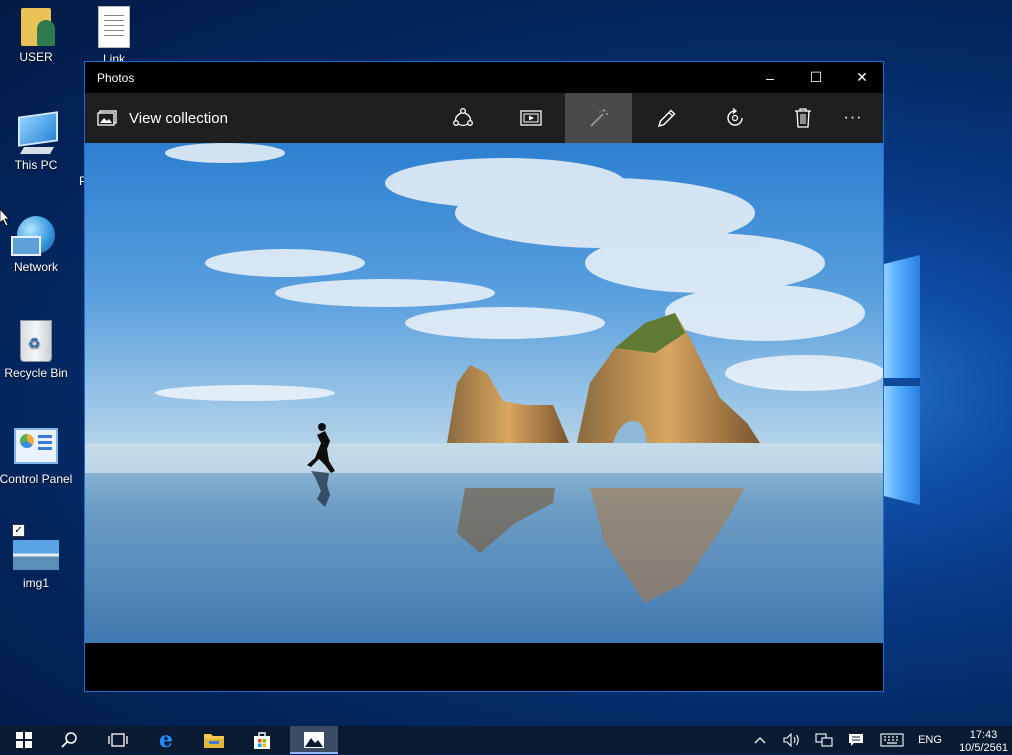 The height and width of the screenshot is (755, 1012). I want to click on speaker-icon, so click(791, 740).